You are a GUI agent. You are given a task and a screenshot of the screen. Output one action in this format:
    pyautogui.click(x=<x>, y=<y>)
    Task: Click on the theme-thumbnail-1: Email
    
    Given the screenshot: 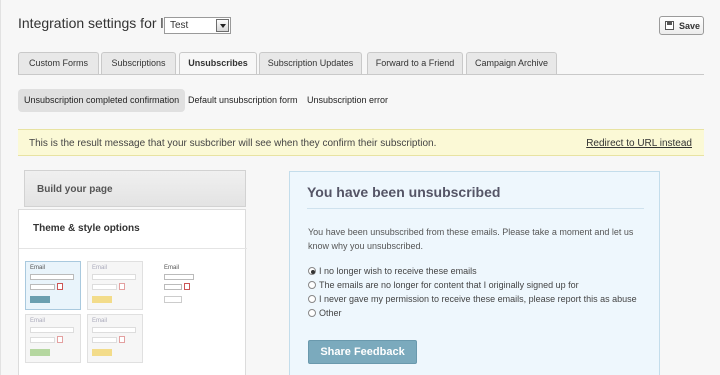 What is the action you would take?
    pyautogui.click(x=53, y=285)
    